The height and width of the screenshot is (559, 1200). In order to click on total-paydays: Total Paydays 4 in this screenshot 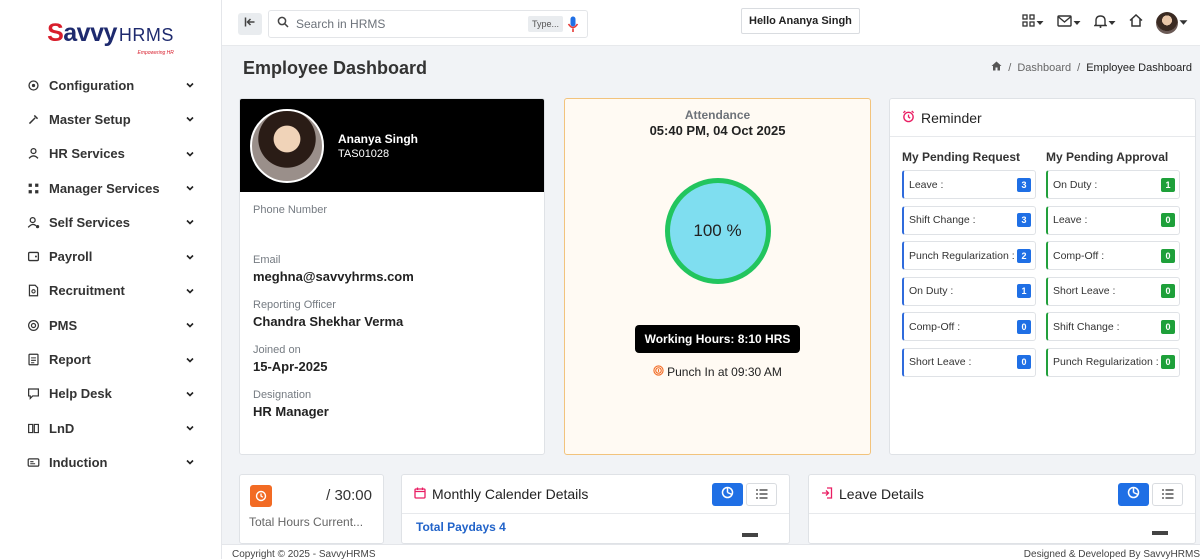, I will do `click(461, 527)`.